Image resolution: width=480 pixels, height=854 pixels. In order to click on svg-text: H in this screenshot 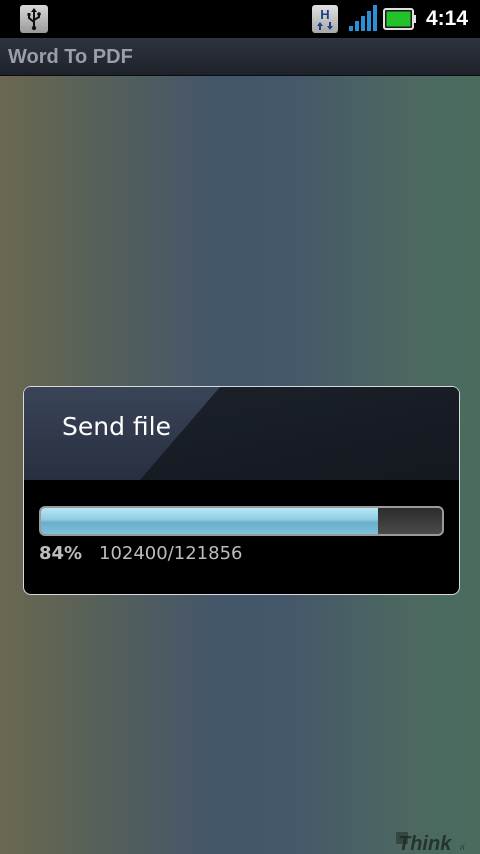, I will do `click(324, 14)`.